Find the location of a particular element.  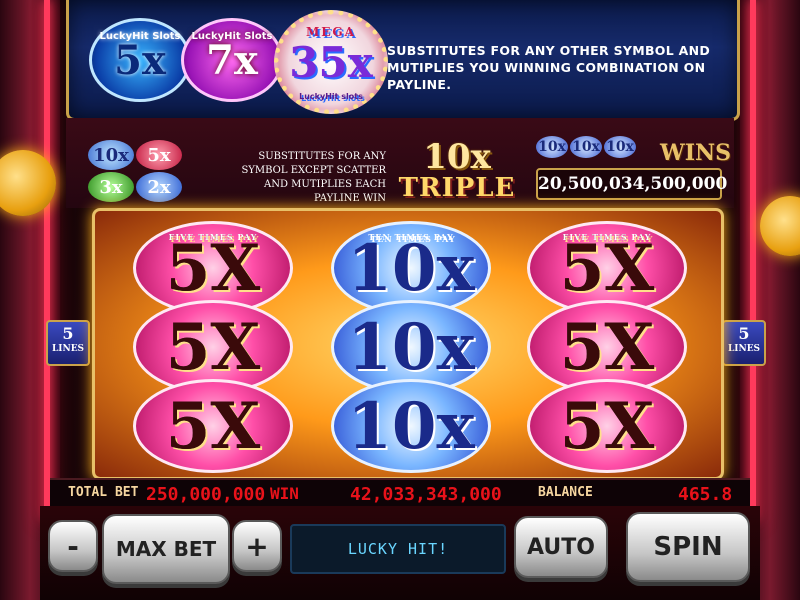

decrease-bet-button: - is located at coordinates (73, 546).